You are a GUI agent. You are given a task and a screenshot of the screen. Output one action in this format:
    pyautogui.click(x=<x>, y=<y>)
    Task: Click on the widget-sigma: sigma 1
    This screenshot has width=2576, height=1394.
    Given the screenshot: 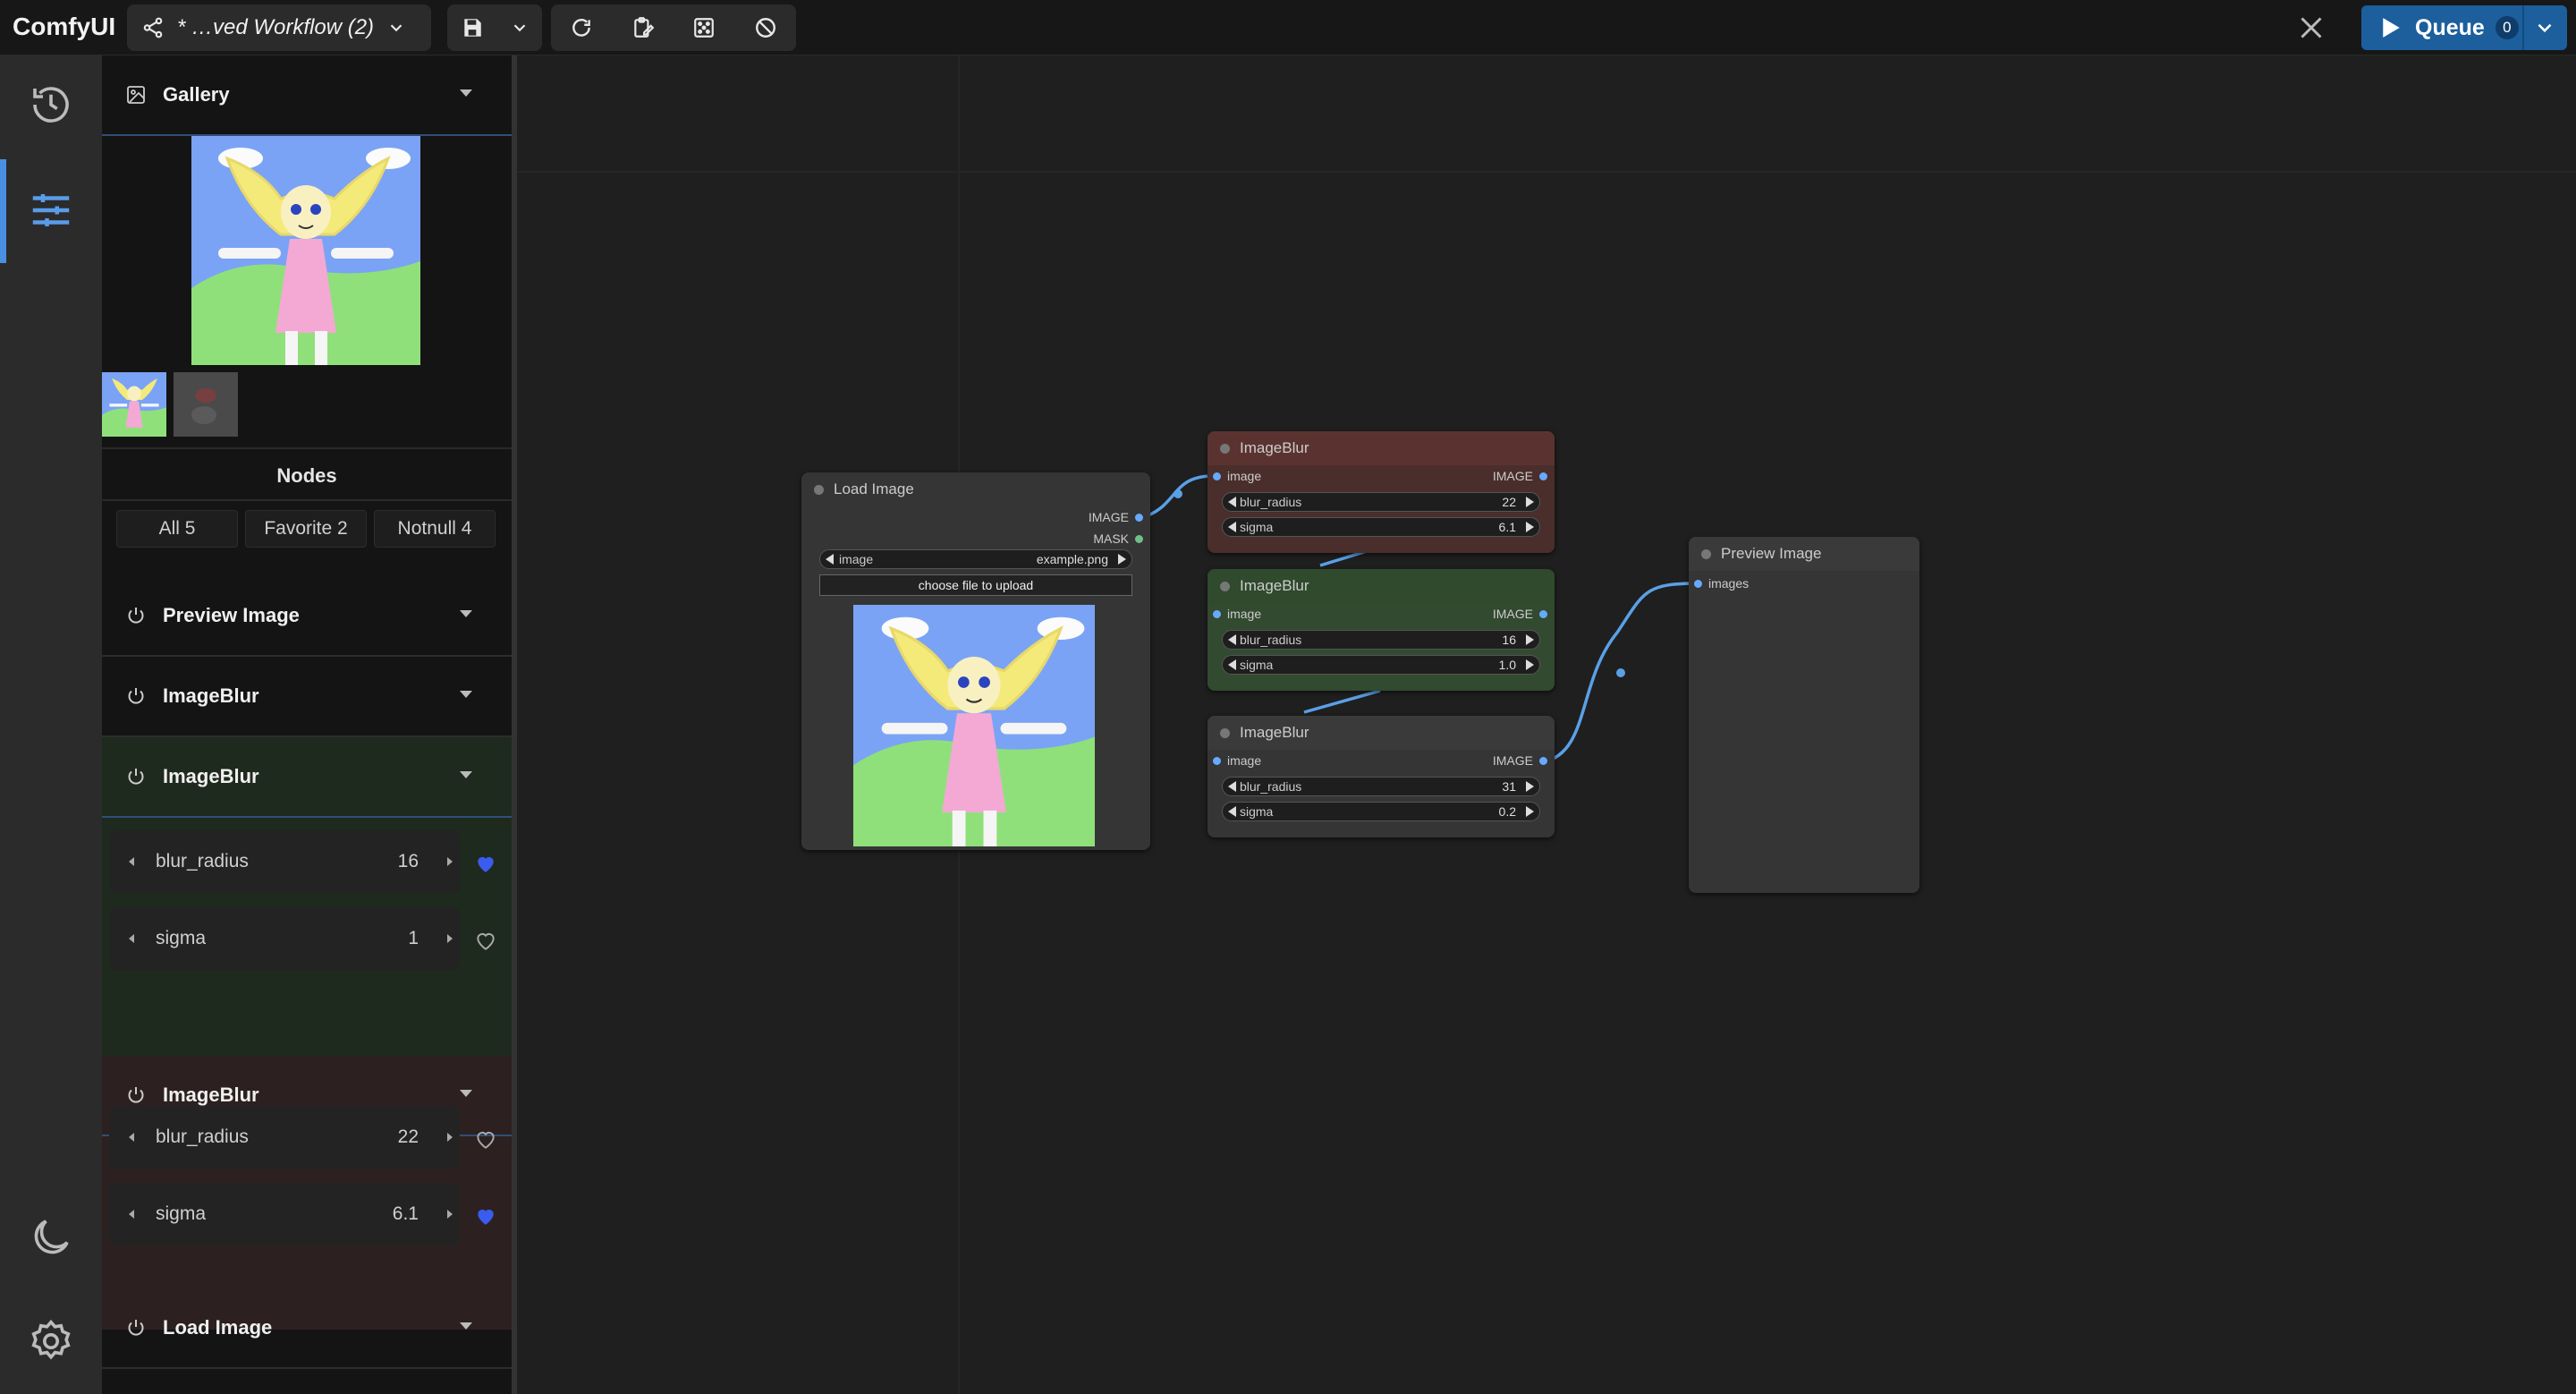 What is the action you would take?
    pyautogui.click(x=284, y=939)
    